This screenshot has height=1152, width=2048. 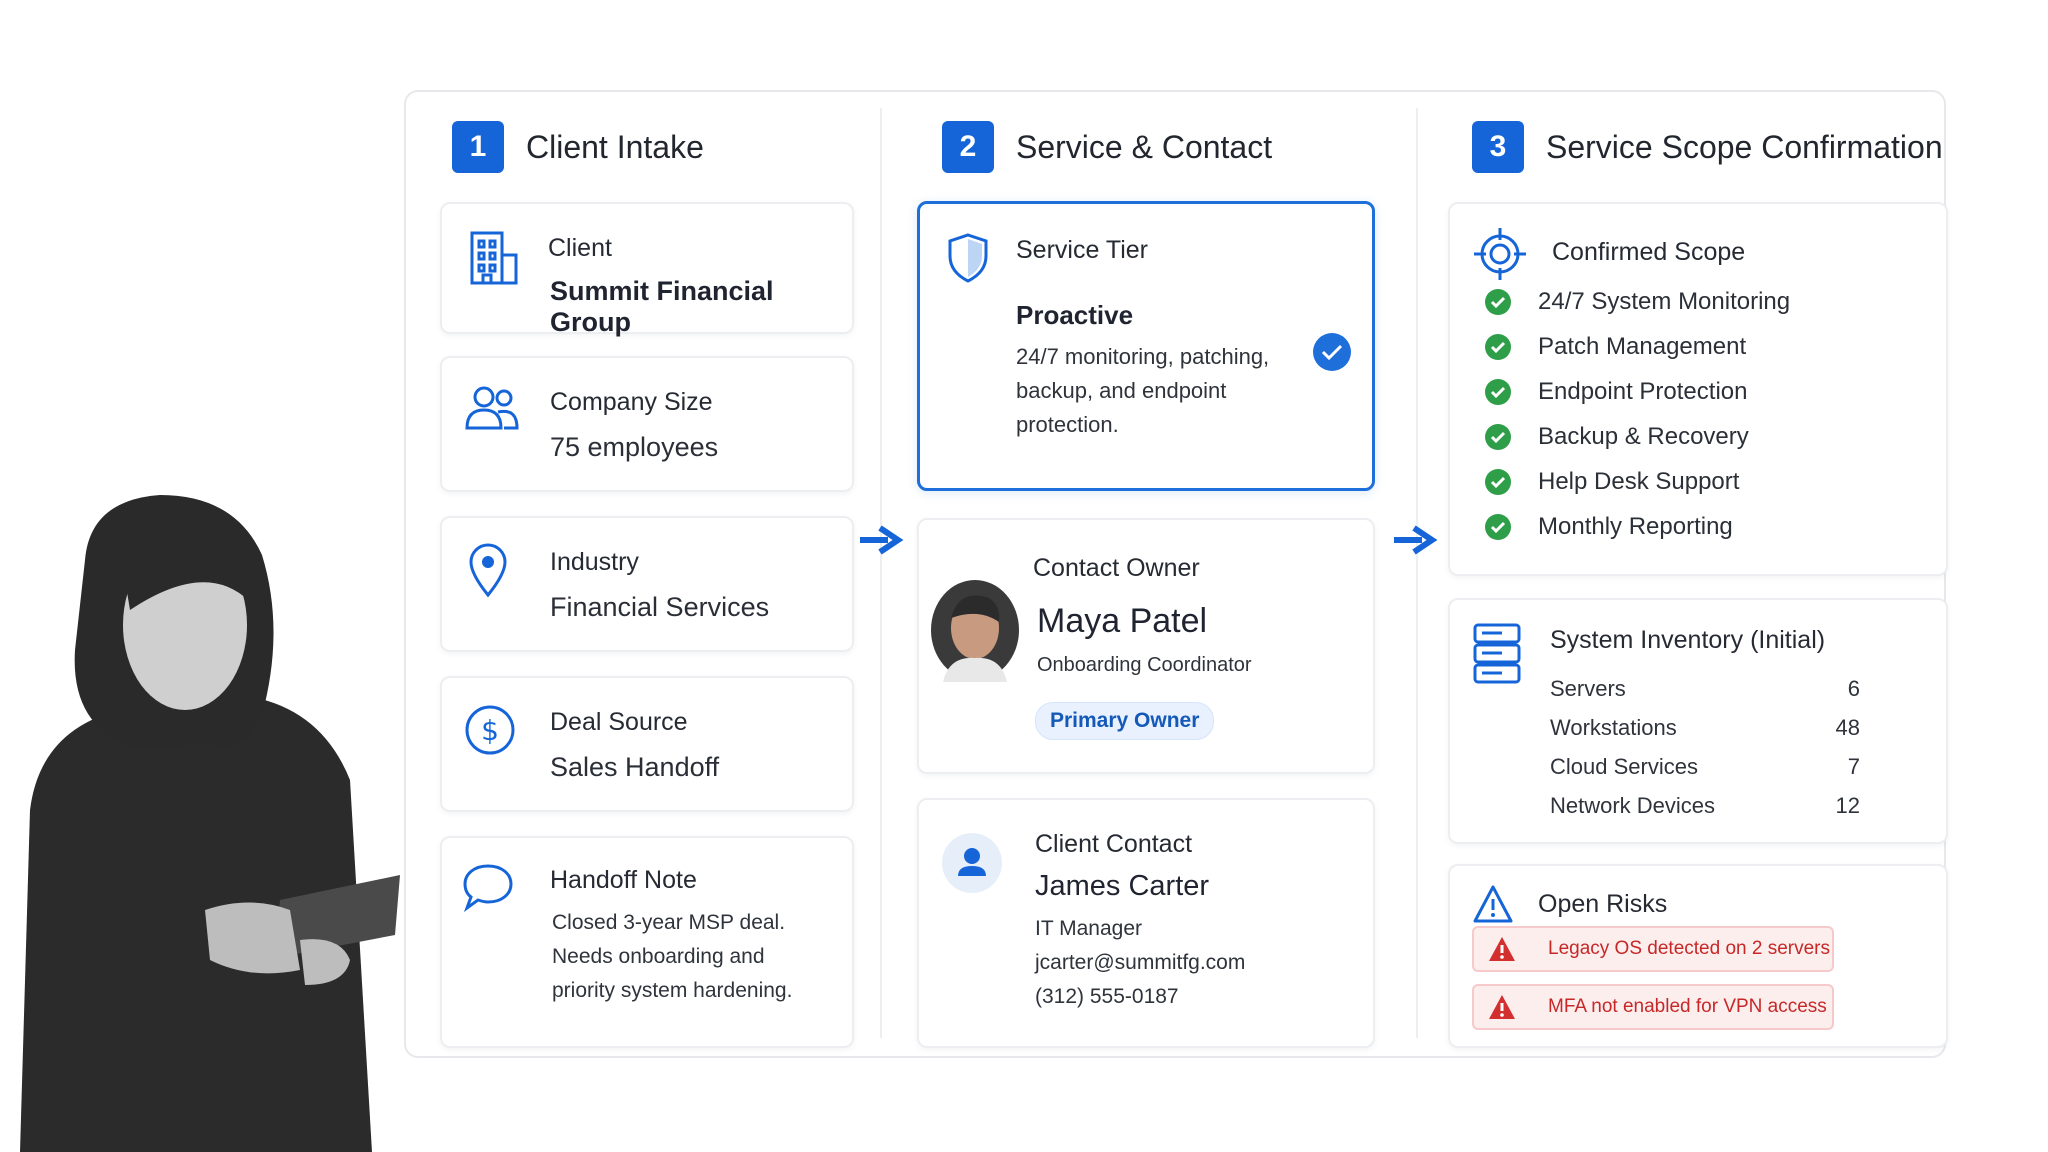 I want to click on client-contact-label: Client Contact, so click(x=1114, y=844).